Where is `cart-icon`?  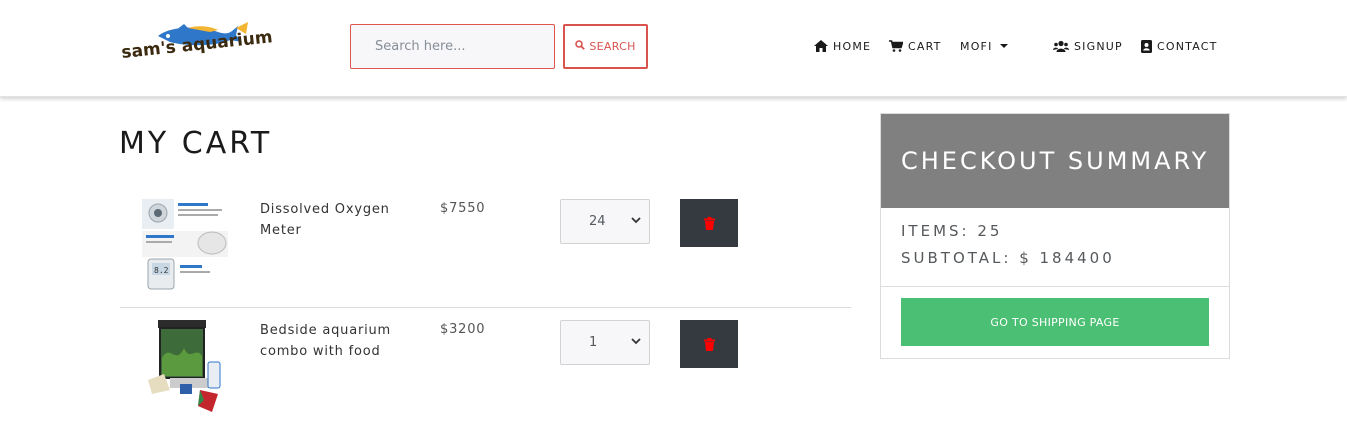 cart-icon is located at coordinates (896, 46).